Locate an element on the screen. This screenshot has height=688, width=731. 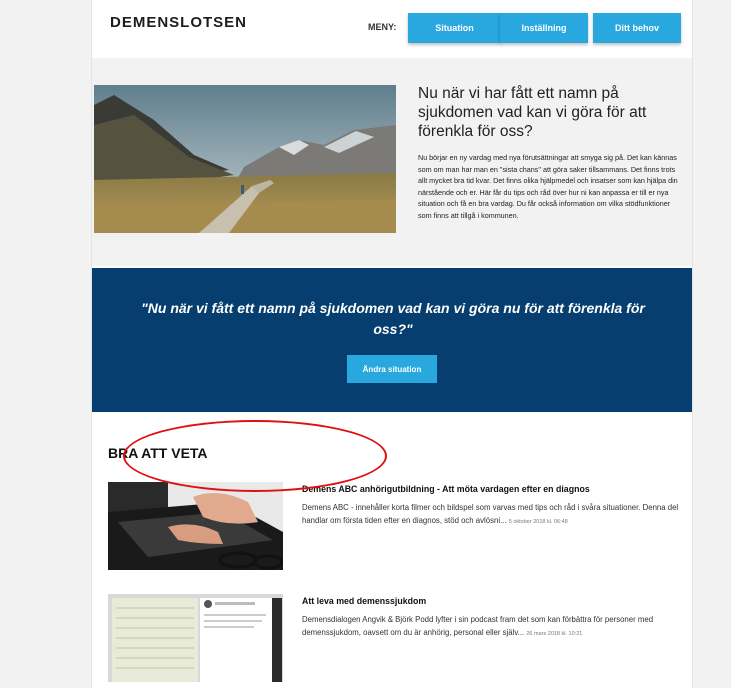
article-title: Att leva med demenssjukdom is located at coordinates (494, 601).